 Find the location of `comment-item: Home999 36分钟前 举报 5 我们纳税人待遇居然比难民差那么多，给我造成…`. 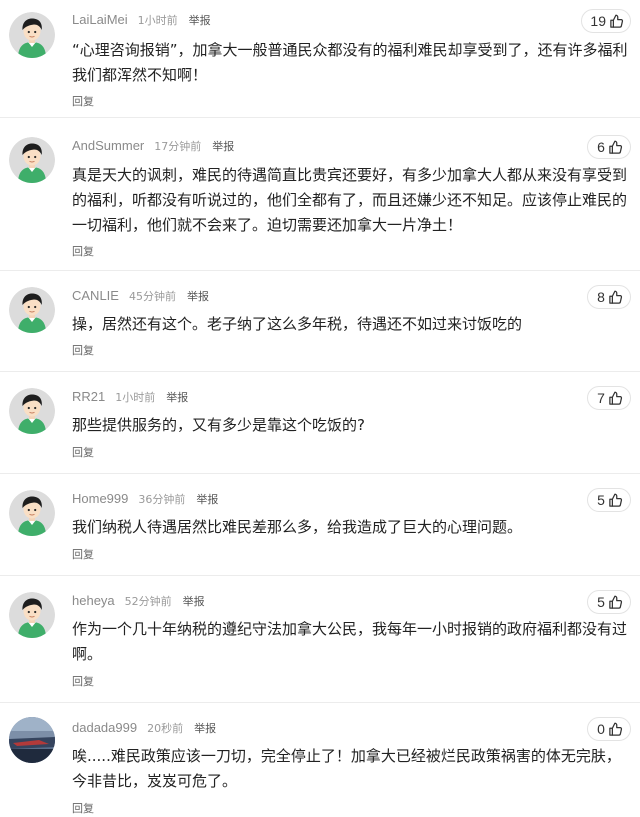

comment-item: Home999 36分钟前 举报 5 我们纳税人待遇居然比难民差那么多，给我造成… is located at coordinates (320, 525).